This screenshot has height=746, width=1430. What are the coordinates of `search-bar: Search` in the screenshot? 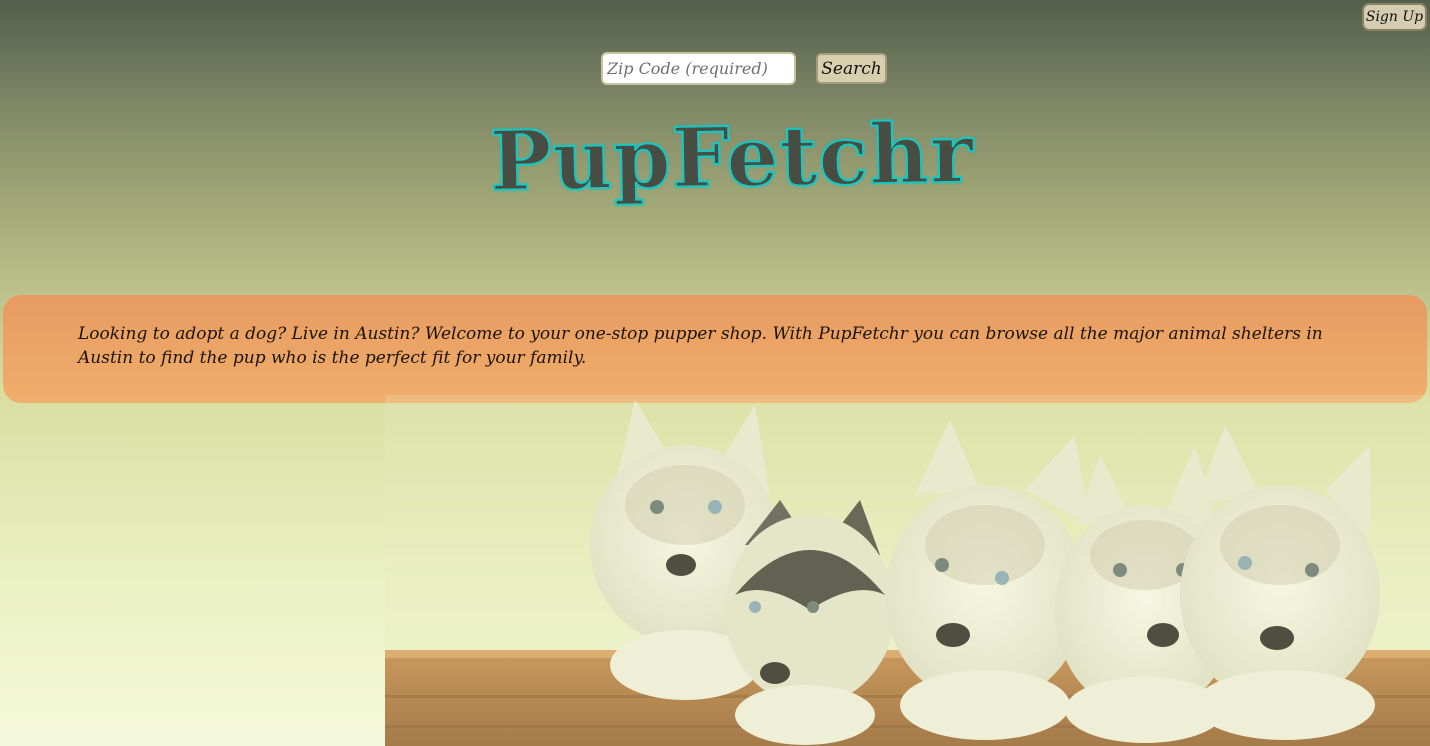 It's located at (744, 68).